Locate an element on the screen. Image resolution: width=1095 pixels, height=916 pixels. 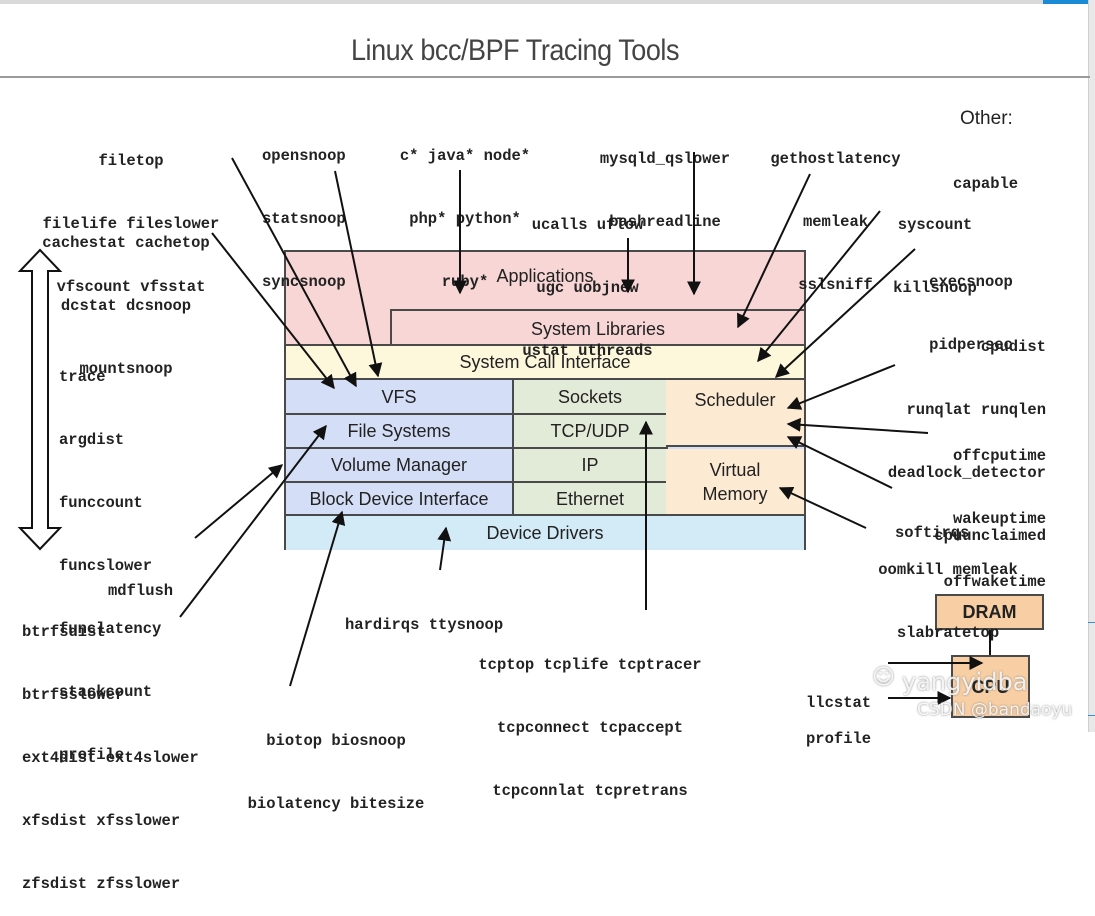
layer-vfs: VFS is located at coordinates (399, 397).